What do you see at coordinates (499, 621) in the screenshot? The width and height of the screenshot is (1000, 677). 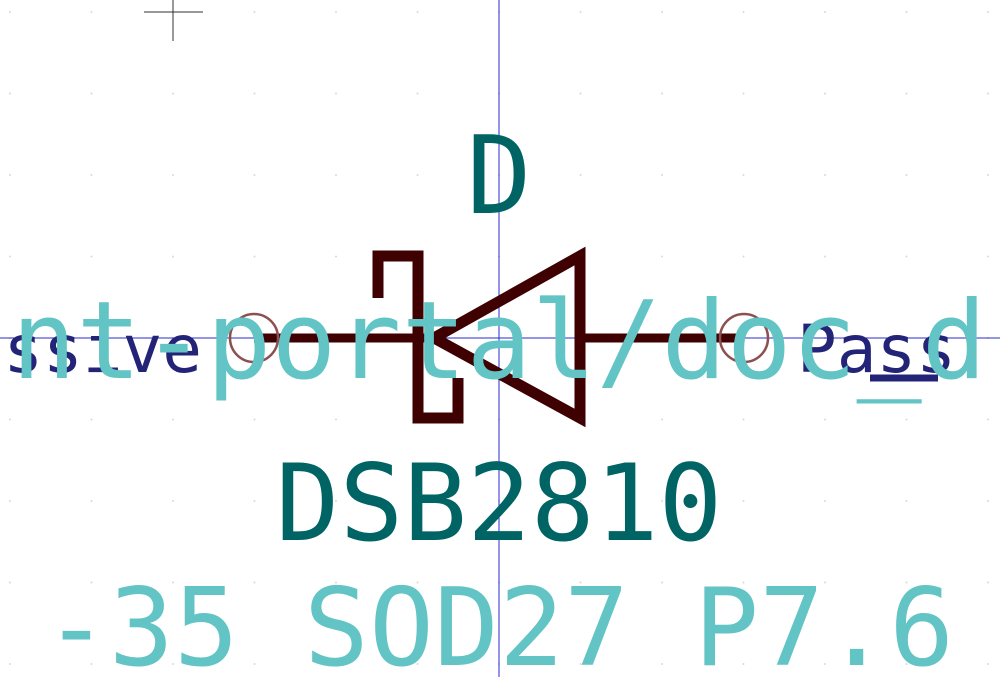 I see `footprint-field: -35_SOD27_P7.6` at bounding box center [499, 621].